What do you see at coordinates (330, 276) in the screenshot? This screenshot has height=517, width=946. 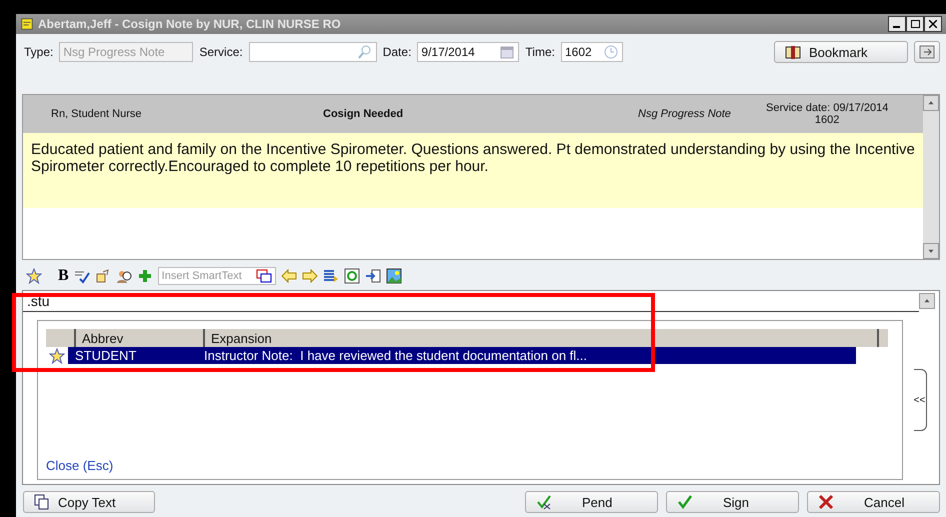 I see `list-icon` at bounding box center [330, 276].